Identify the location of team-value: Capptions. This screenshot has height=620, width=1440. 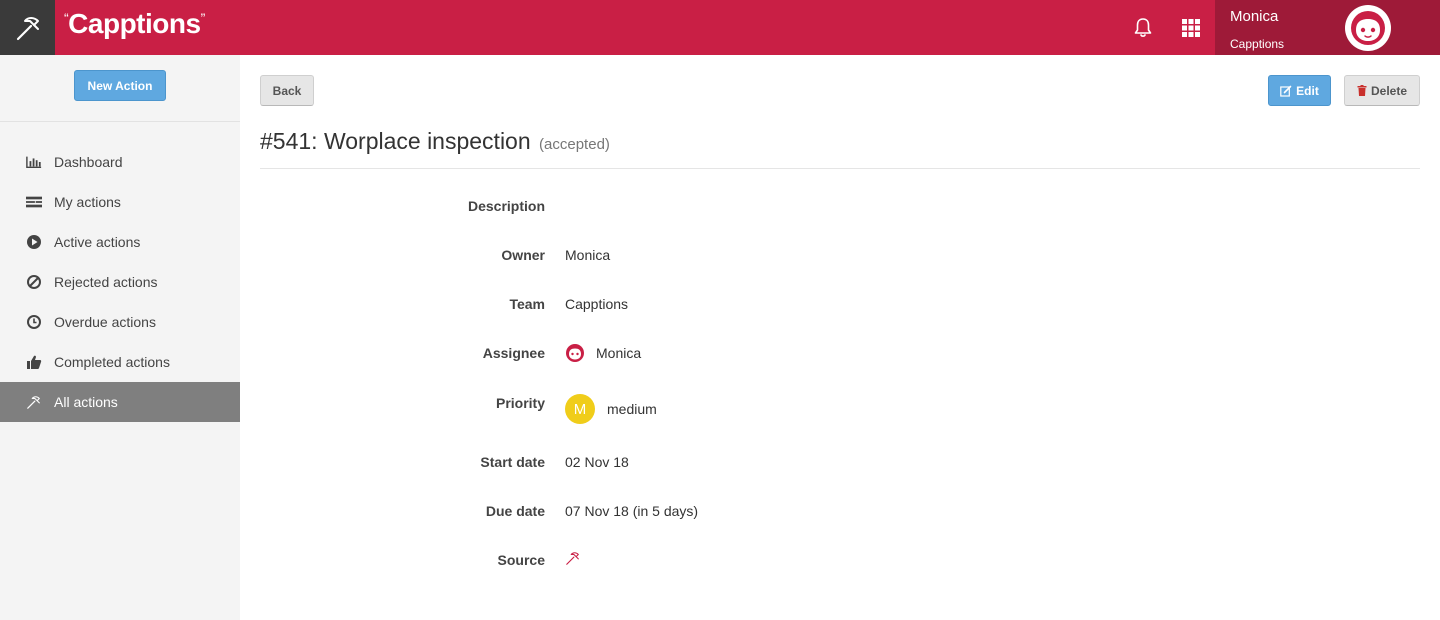
(597, 304).